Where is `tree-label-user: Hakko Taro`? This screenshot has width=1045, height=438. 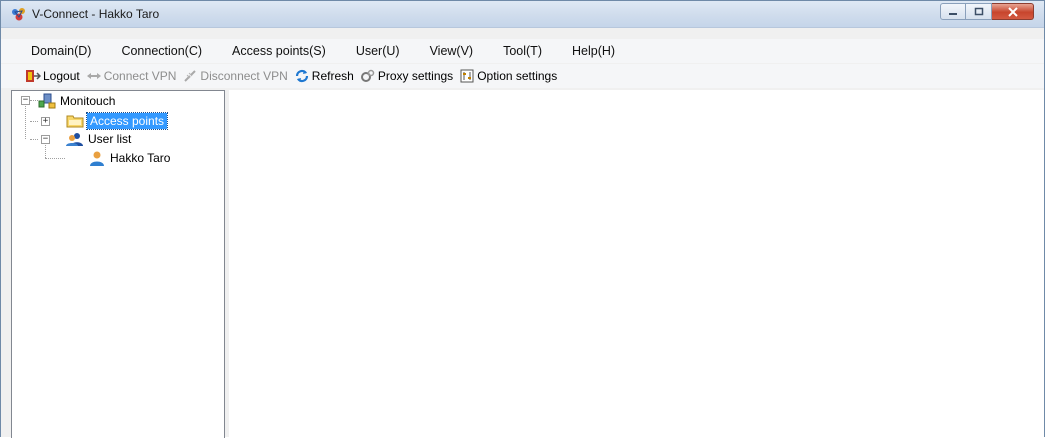
tree-label-user: Hakko Taro is located at coordinates (140, 158).